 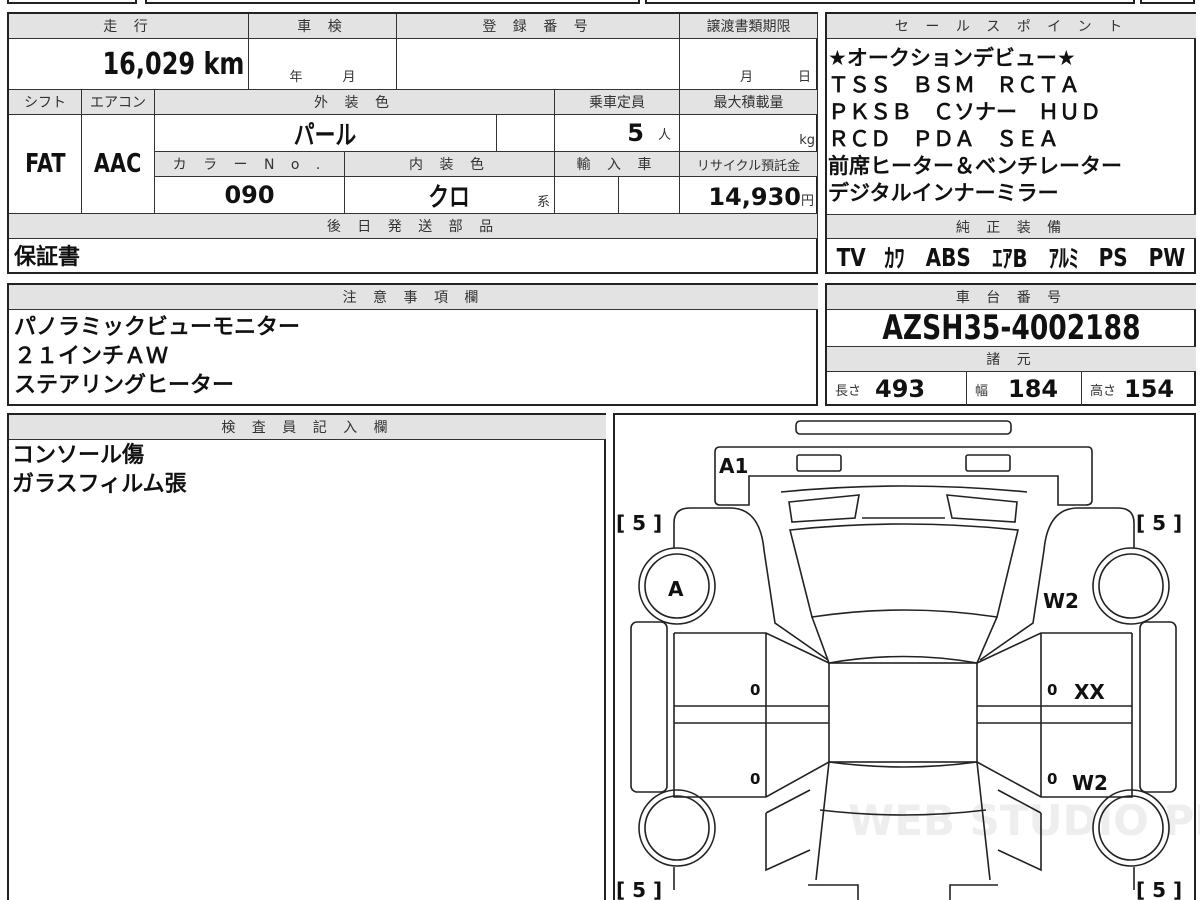 What do you see at coordinates (1167, 257) in the screenshot?
I see `equipment-item: PW` at bounding box center [1167, 257].